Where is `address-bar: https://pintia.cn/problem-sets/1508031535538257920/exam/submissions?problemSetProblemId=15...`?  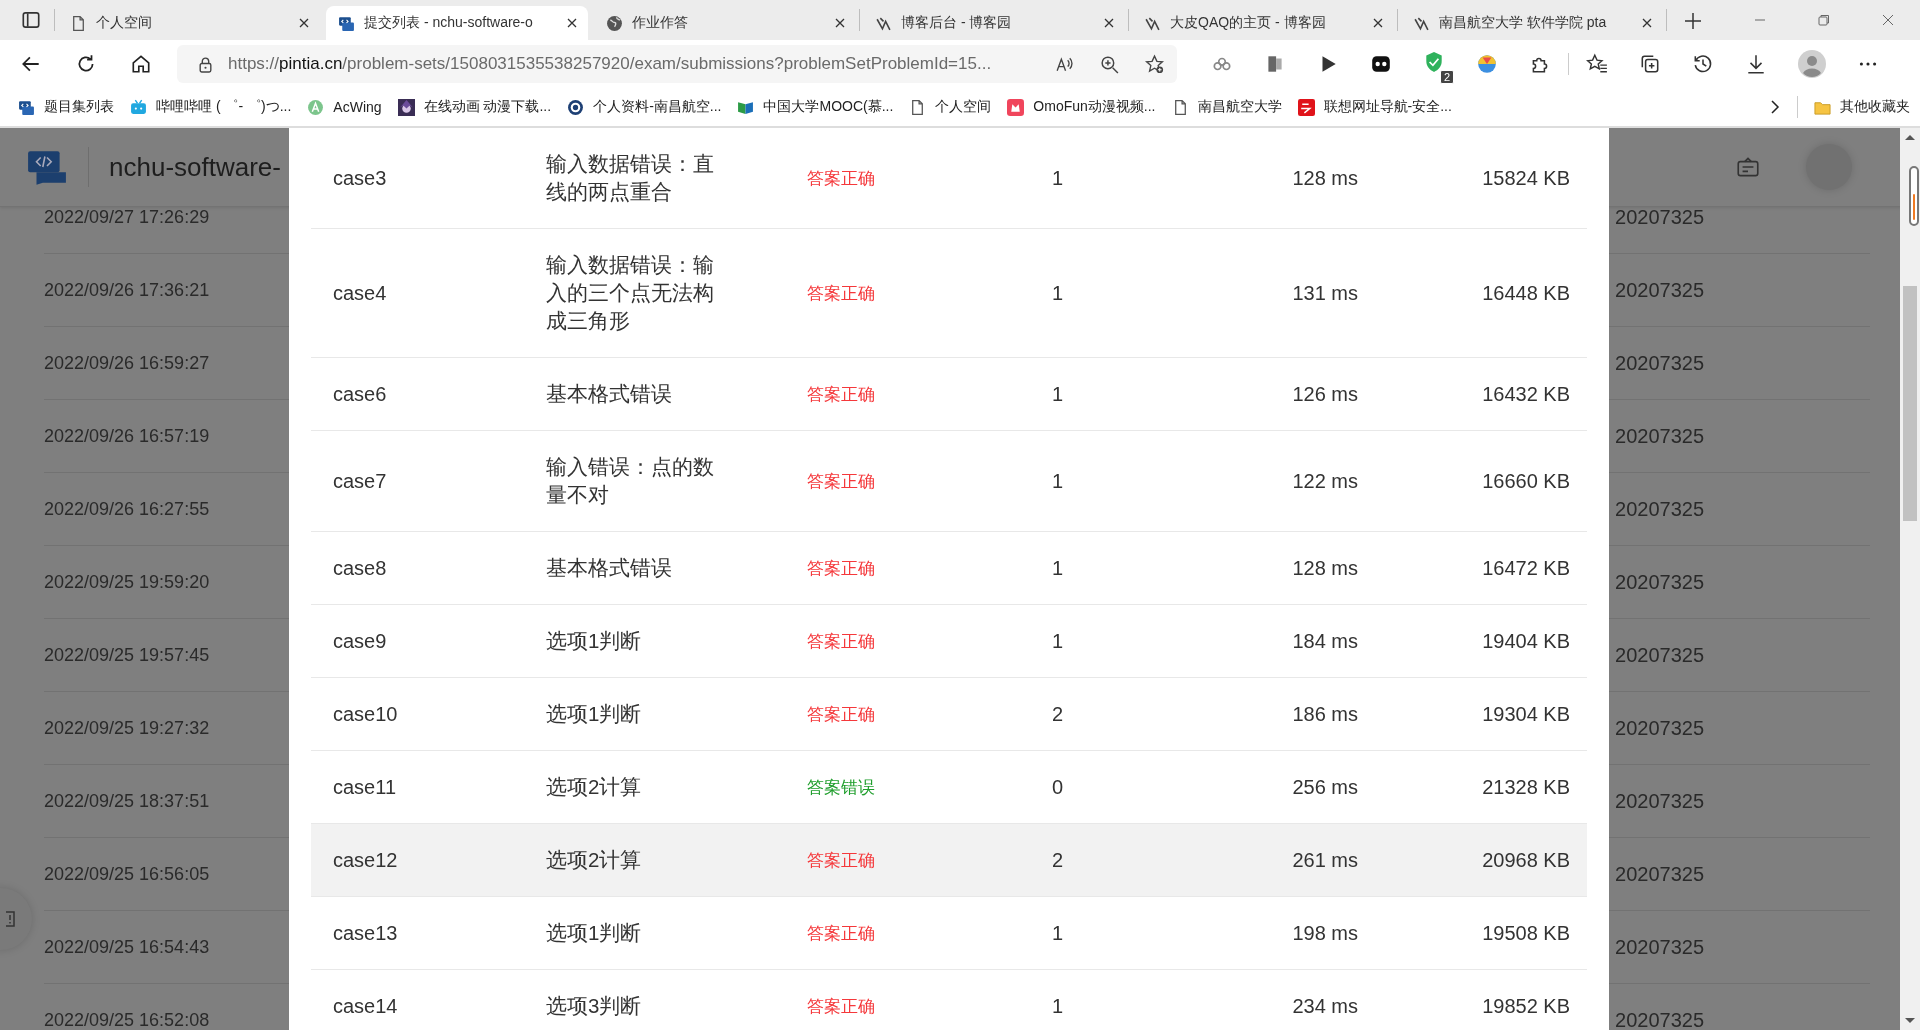
address-bar: https://pintia.cn/problem-sets/1508031535538257920/exam/submissions?problemSetProblemId=15... is located at coordinates (677, 64).